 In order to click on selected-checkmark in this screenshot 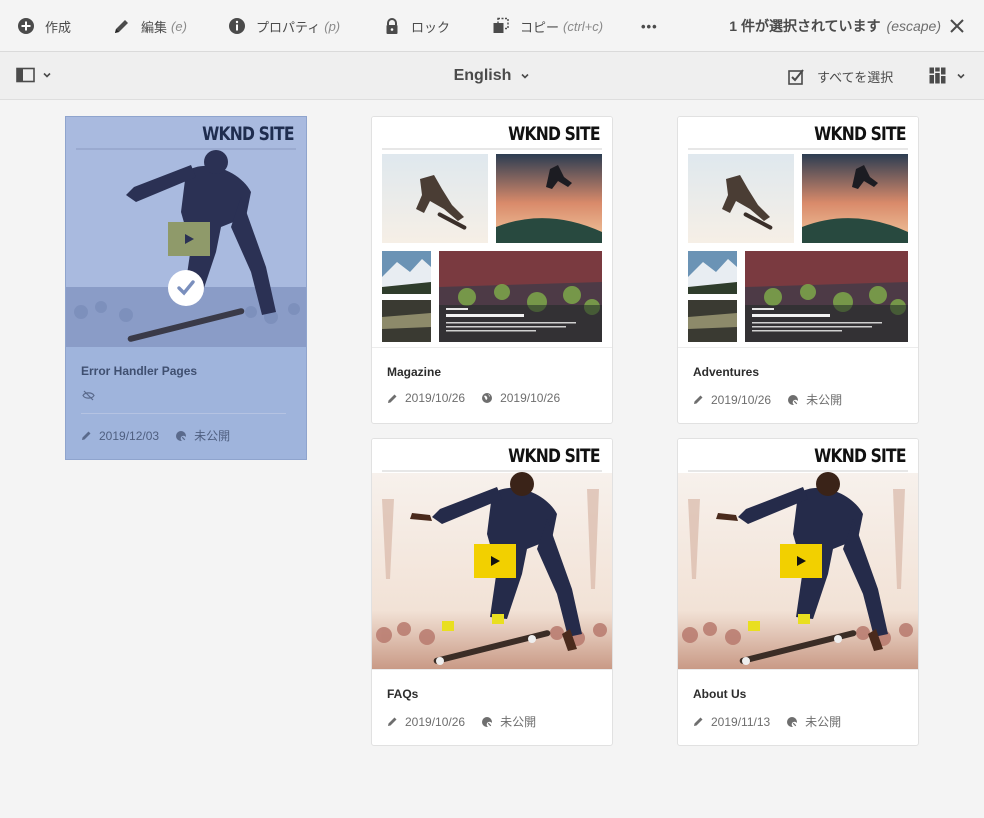, I will do `click(186, 288)`.